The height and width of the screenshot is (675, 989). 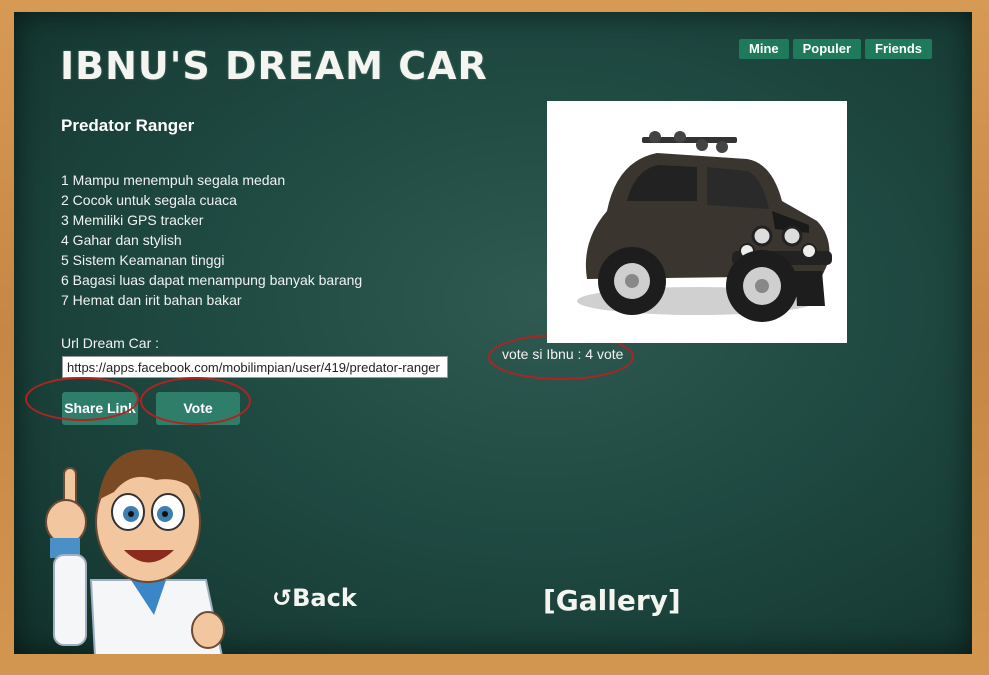 What do you see at coordinates (274, 66) in the screenshot?
I see `page-title: IBNU'S DREAM CAR` at bounding box center [274, 66].